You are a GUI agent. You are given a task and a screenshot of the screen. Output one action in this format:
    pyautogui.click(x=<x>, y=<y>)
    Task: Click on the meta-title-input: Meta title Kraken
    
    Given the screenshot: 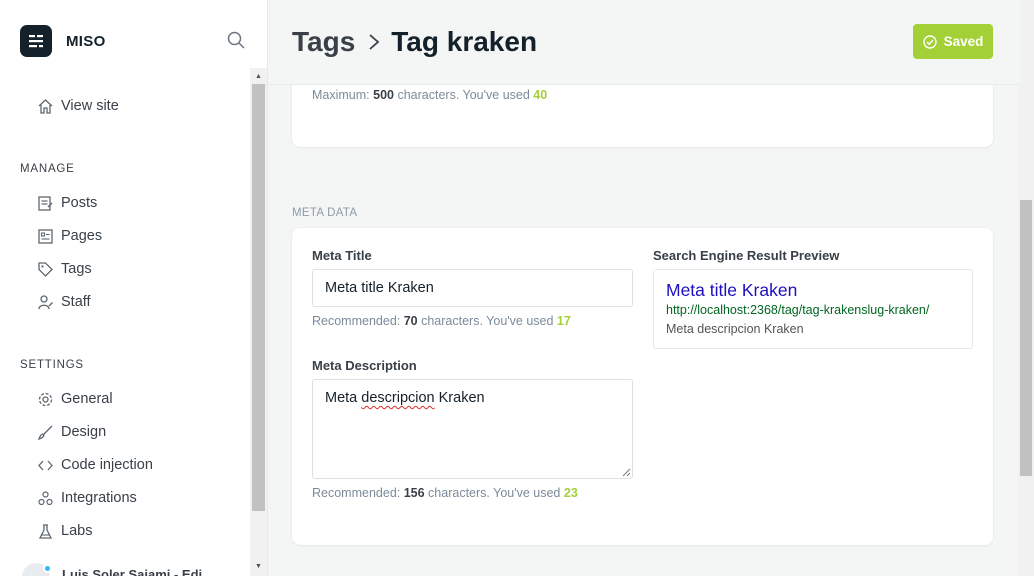 What is the action you would take?
    pyautogui.click(x=472, y=288)
    